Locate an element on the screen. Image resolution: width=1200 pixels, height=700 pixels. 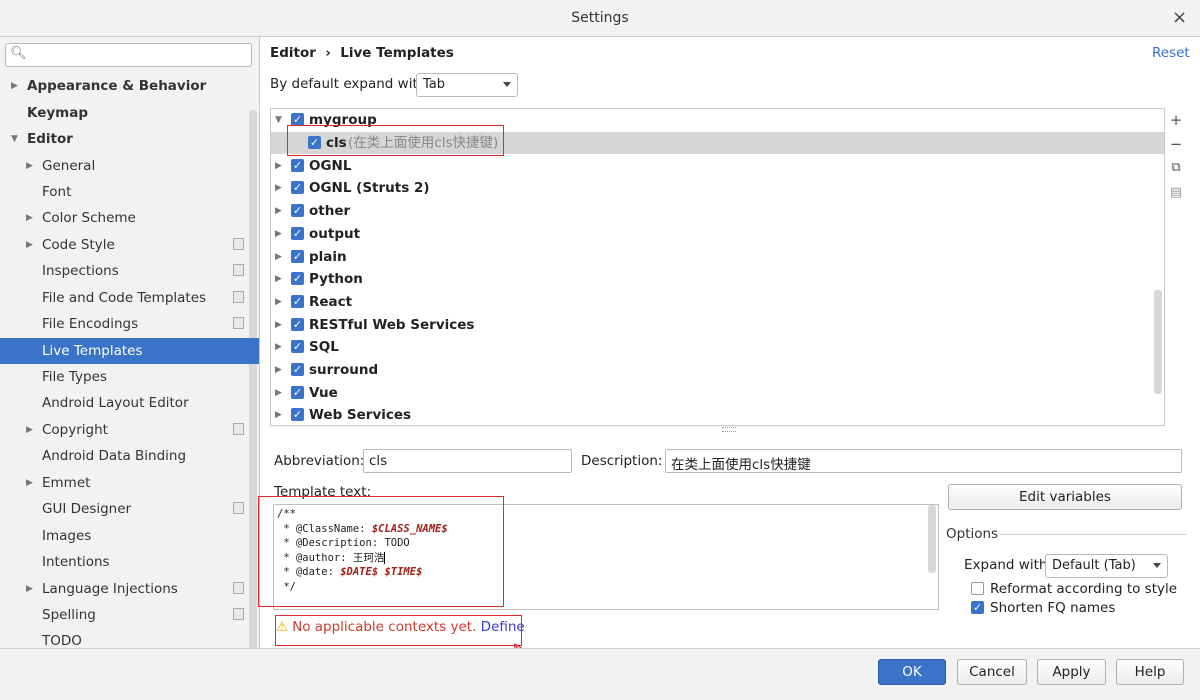
tree-group-python: ▶ ✓ Python is located at coordinates (717, 279).